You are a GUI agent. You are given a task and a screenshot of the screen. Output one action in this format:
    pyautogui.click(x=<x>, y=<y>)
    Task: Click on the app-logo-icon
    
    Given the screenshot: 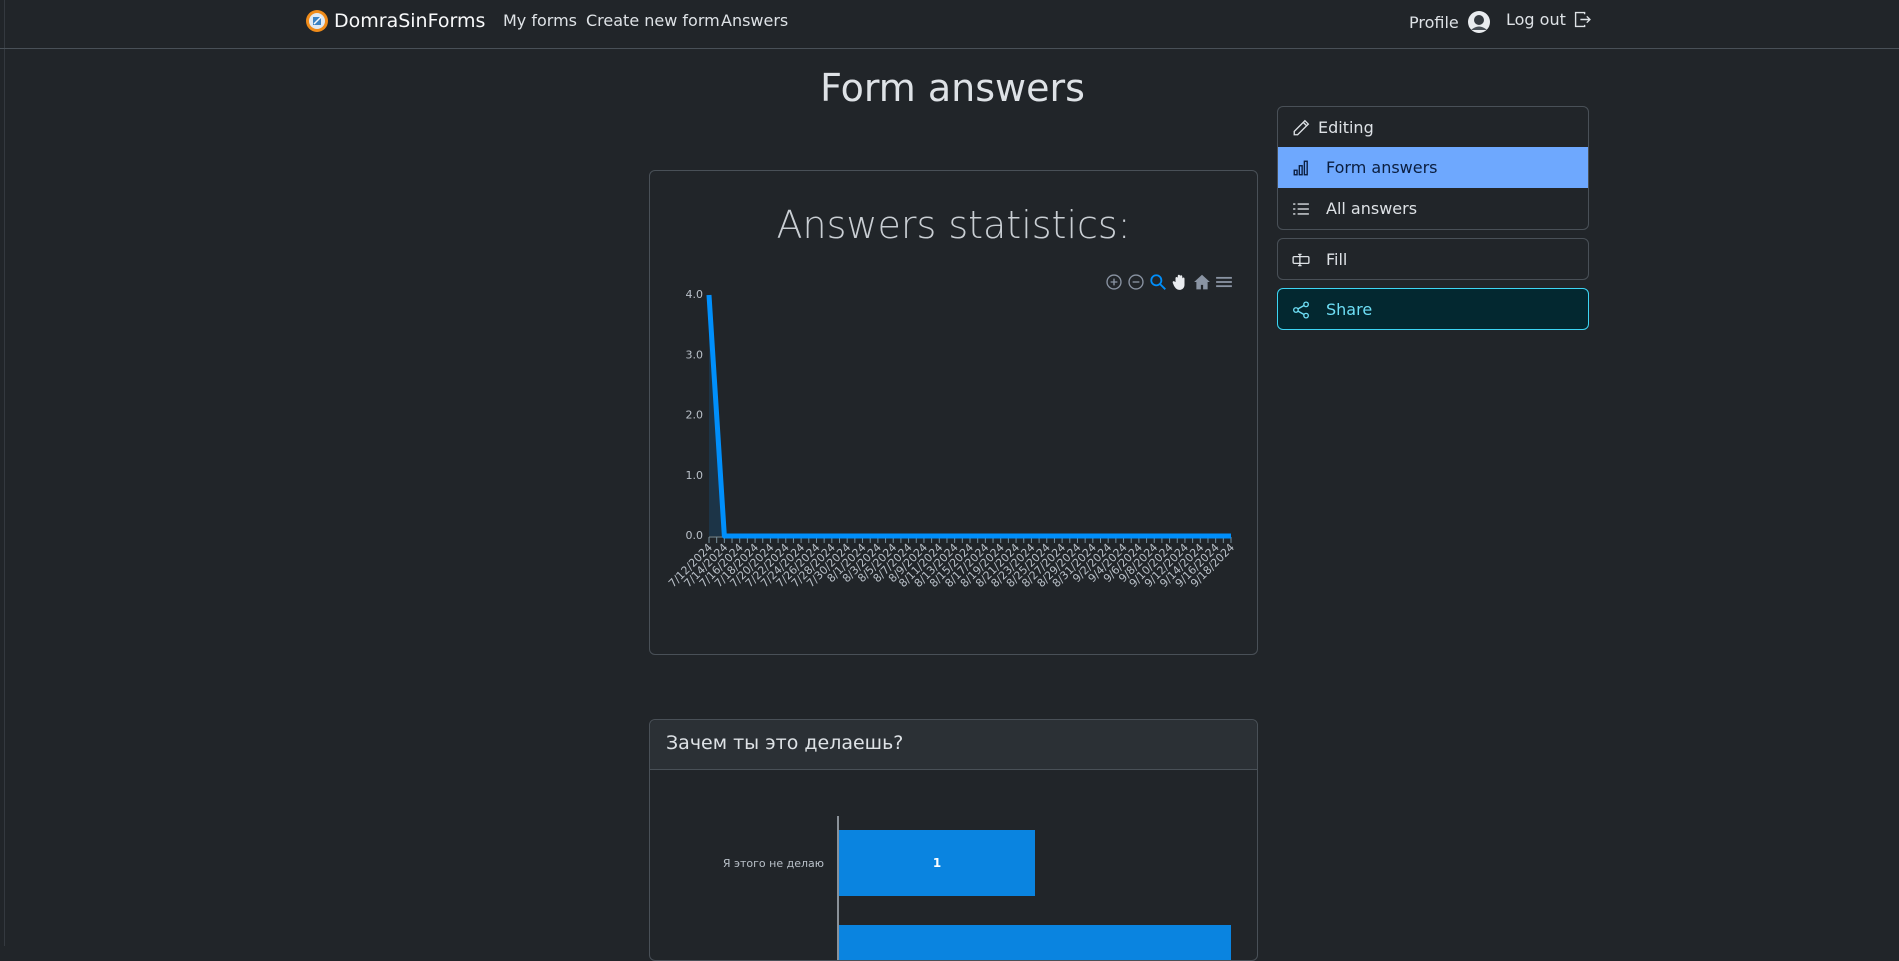 What is the action you would take?
    pyautogui.click(x=317, y=21)
    